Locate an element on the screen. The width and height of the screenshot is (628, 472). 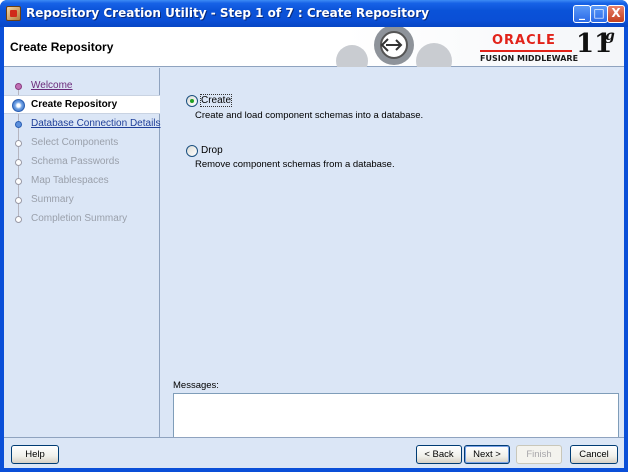
nav-item-label: Summary is located at coordinates (52, 199).